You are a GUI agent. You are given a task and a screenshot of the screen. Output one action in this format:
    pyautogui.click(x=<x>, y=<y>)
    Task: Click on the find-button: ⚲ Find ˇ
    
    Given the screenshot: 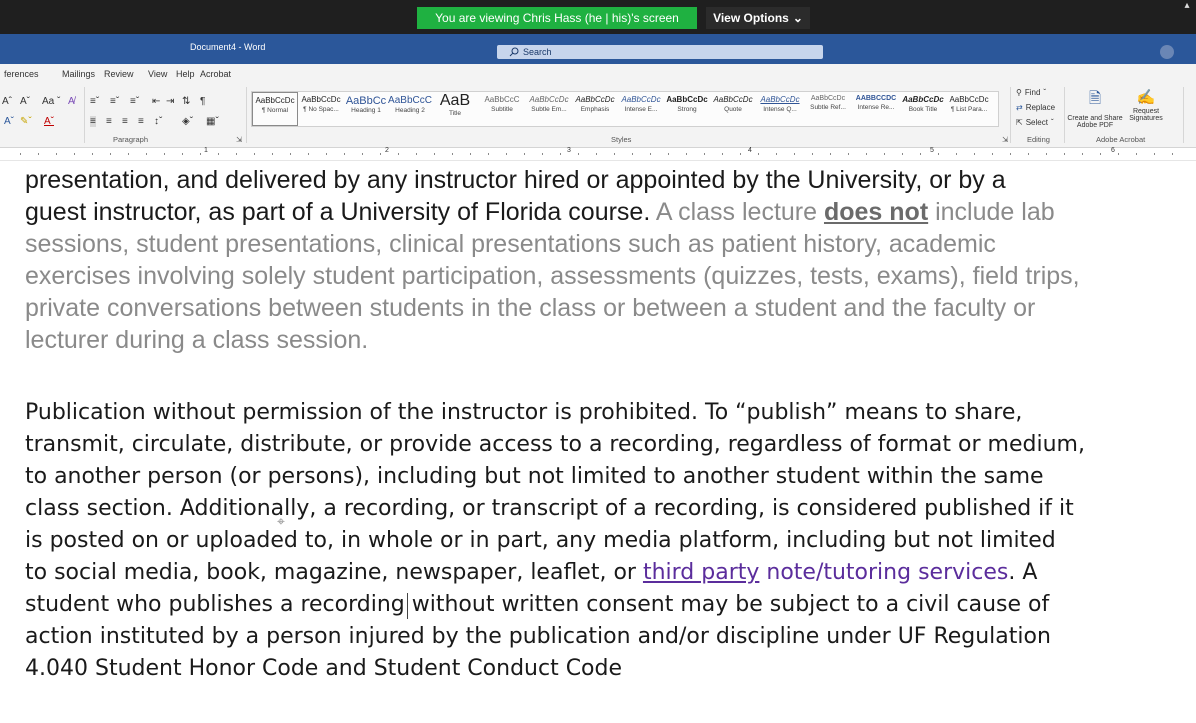 What is the action you would take?
    pyautogui.click(x=1031, y=92)
    